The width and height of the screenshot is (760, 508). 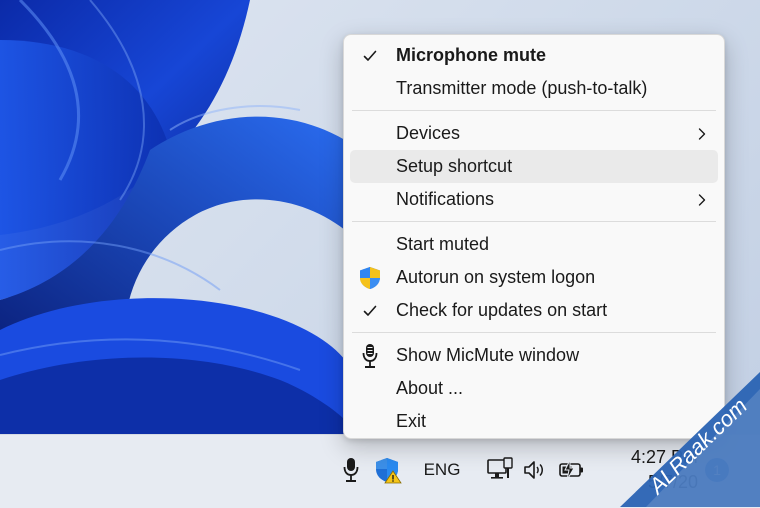 I want to click on menu-item-label: Setup shortcut, so click(x=454, y=166).